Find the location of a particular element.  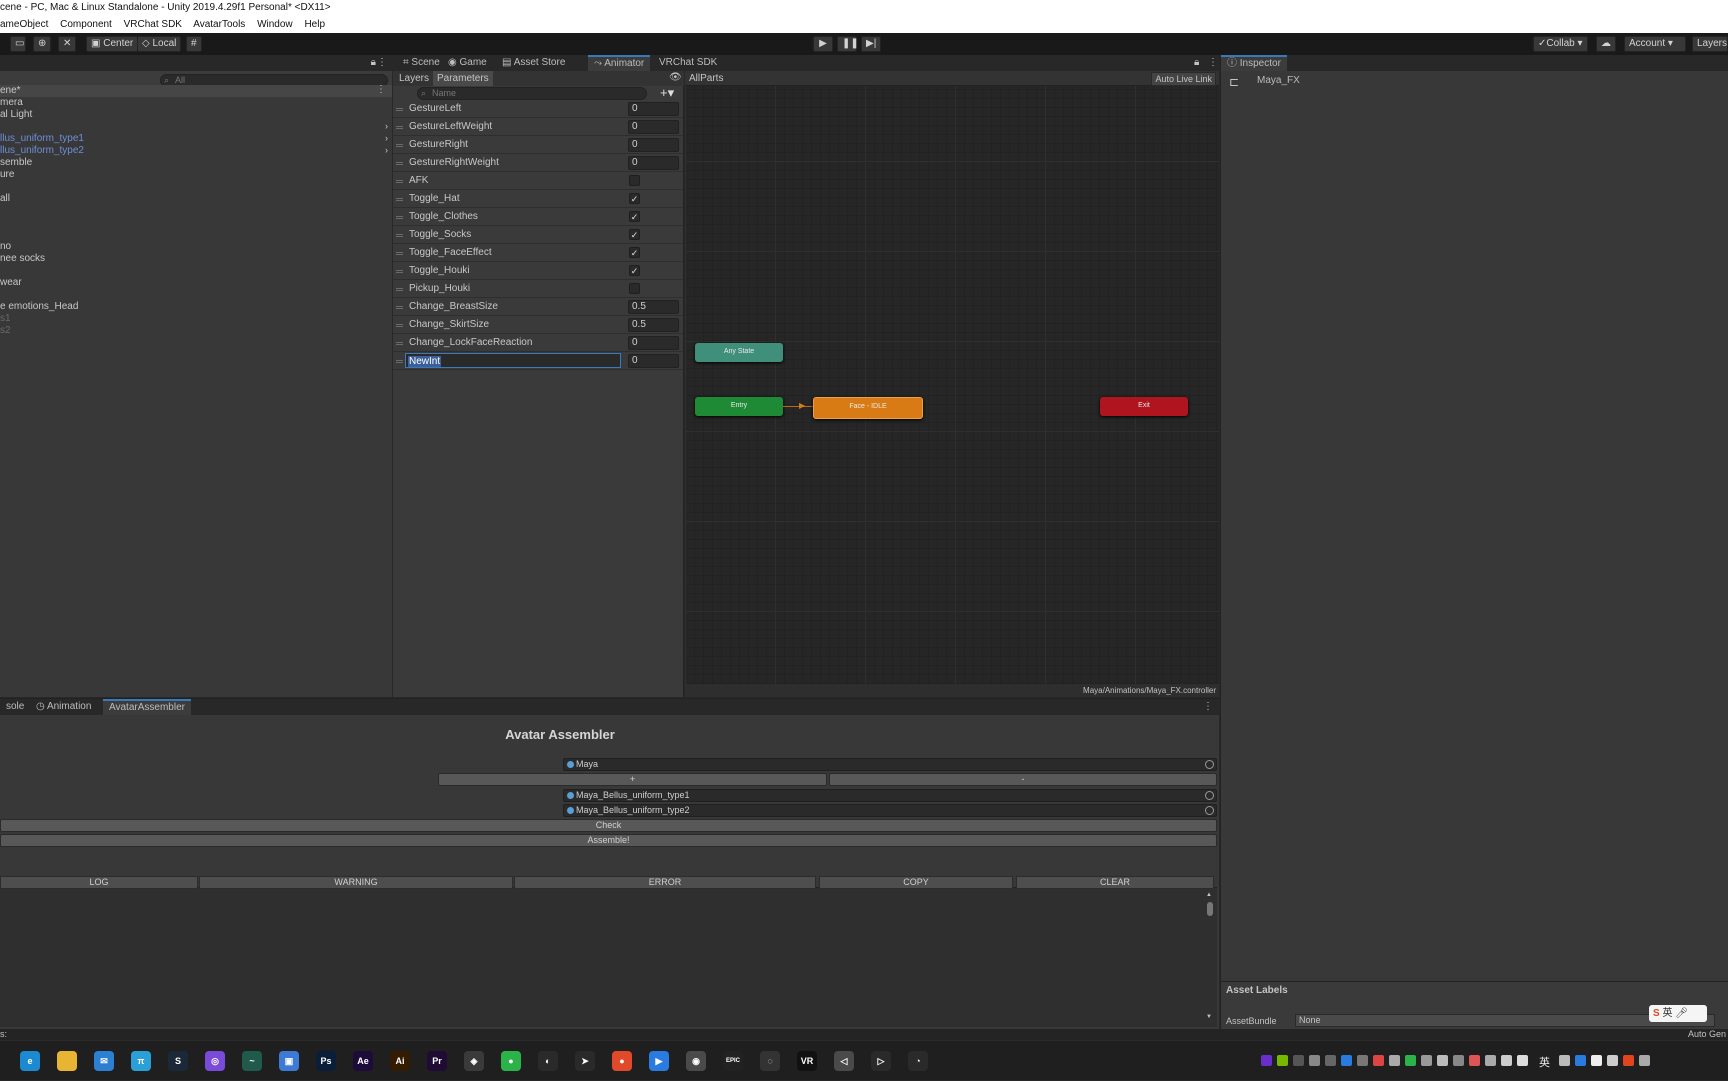

qq-icon: ◐ is located at coordinates (548, 1061).